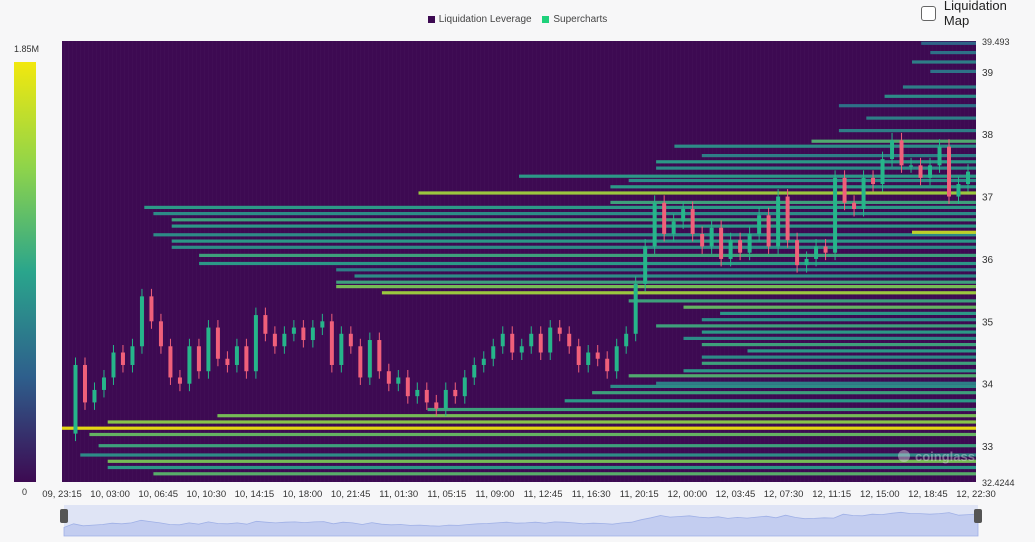 The width and height of the screenshot is (1035, 542). Describe the element at coordinates (928, 494) in the screenshot. I see `x-tick-label: 12, 18:45` at that location.